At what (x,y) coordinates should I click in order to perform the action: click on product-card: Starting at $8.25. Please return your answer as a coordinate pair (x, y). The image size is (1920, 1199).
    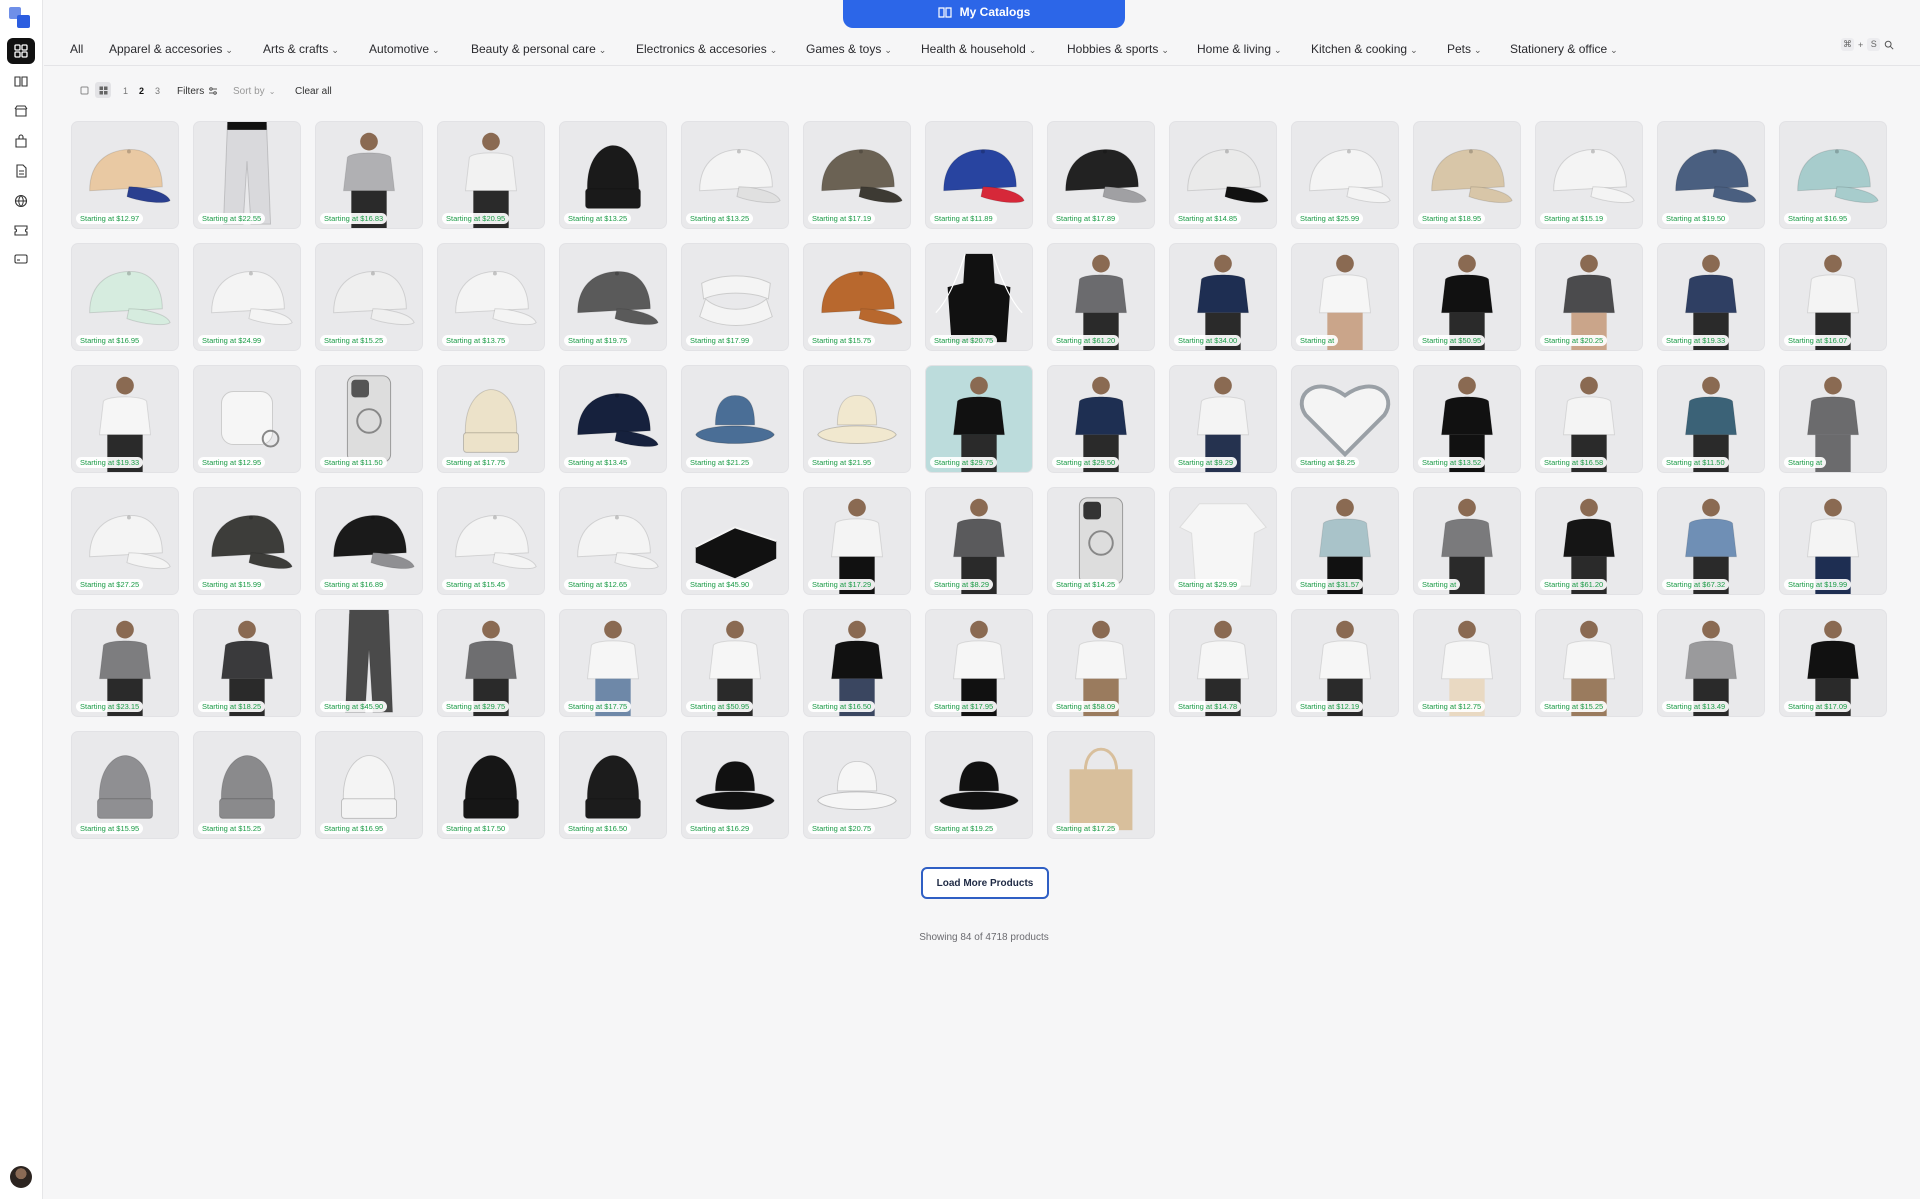
    Looking at the image, I should click on (1345, 419).